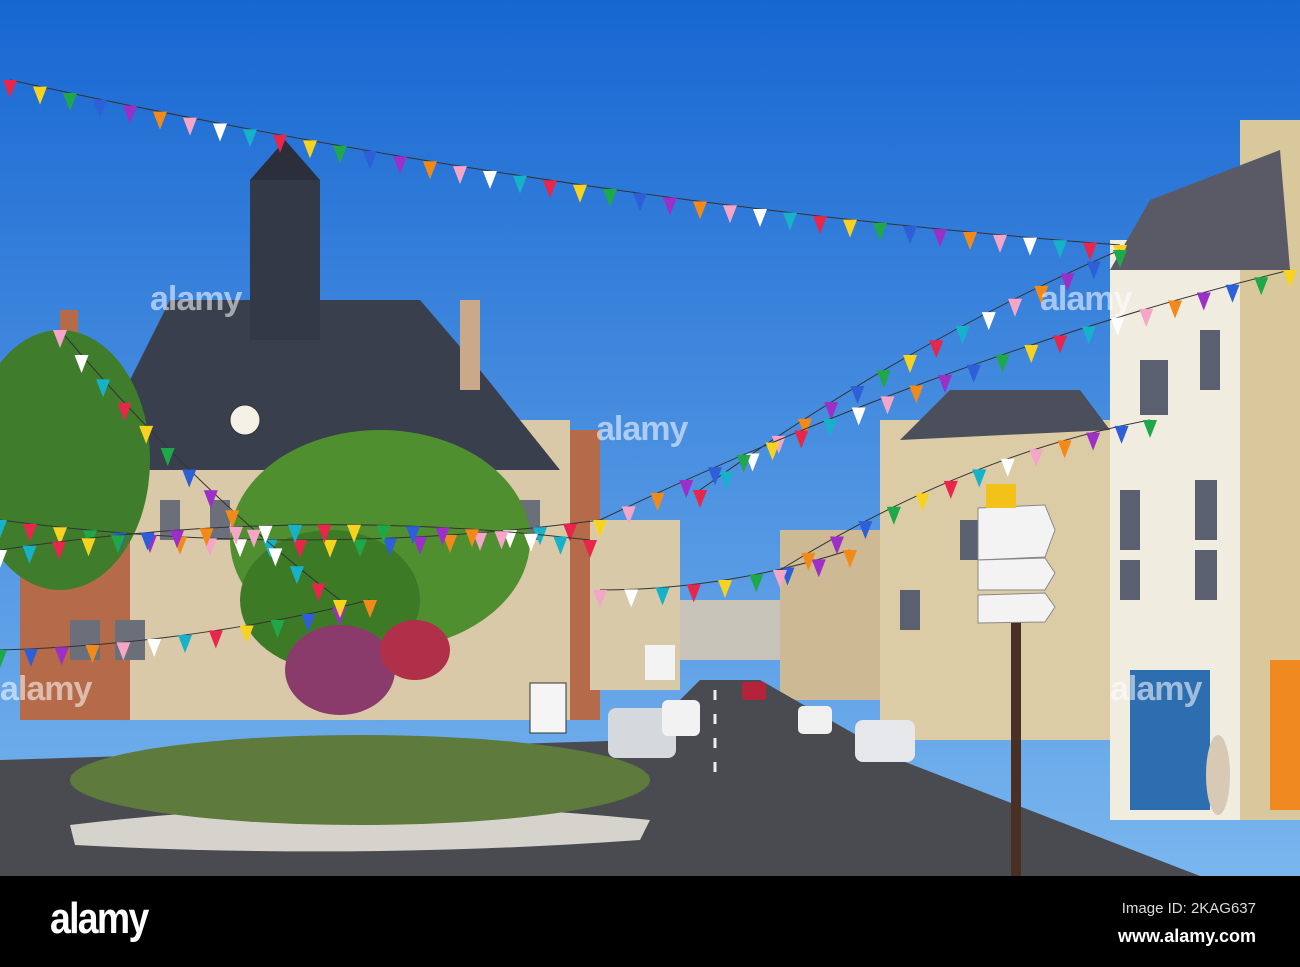 The image size is (1300, 967). I want to click on site-url: www.alamy.com, so click(1187, 936).